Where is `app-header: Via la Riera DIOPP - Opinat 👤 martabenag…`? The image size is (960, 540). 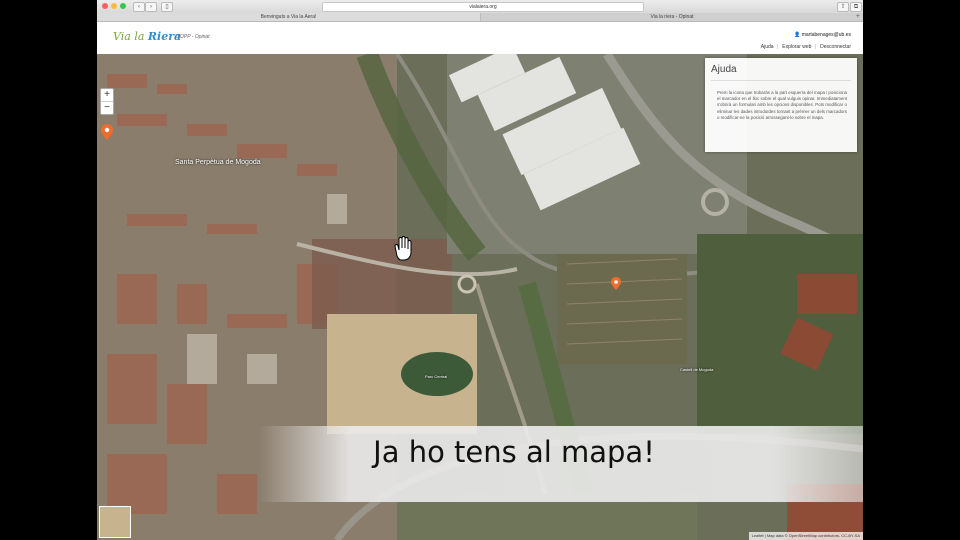
app-header: Via la Riera DIOPP - Opinat 👤 martabenag… is located at coordinates (480, 38).